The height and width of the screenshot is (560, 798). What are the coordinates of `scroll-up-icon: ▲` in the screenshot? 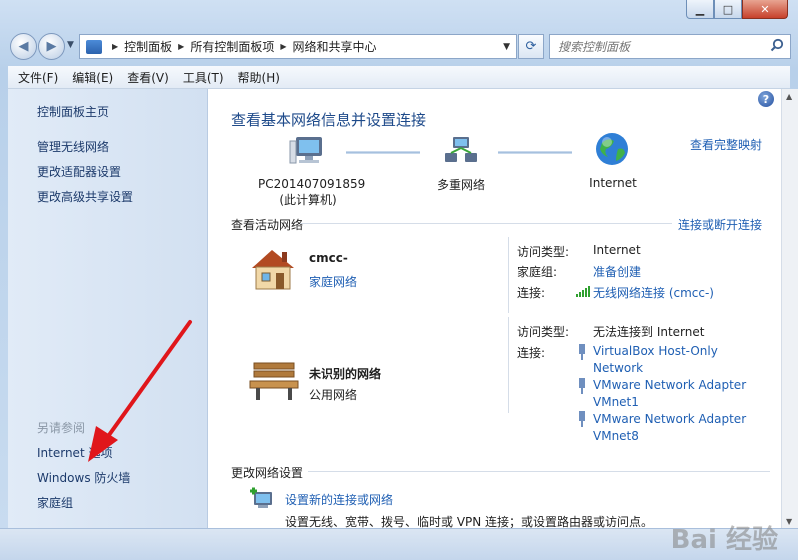 It's located at (789, 96).